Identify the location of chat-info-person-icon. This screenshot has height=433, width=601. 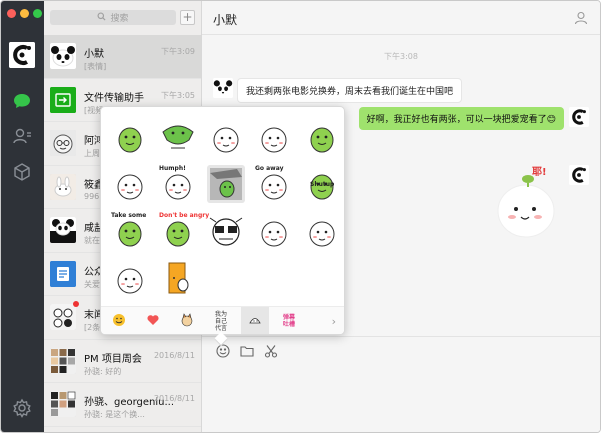
(581, 18).